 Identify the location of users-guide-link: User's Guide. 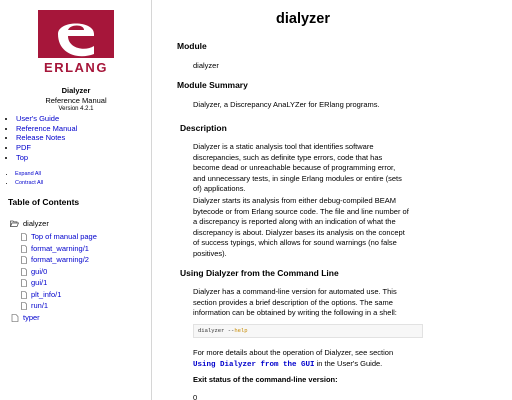
(37, 118).